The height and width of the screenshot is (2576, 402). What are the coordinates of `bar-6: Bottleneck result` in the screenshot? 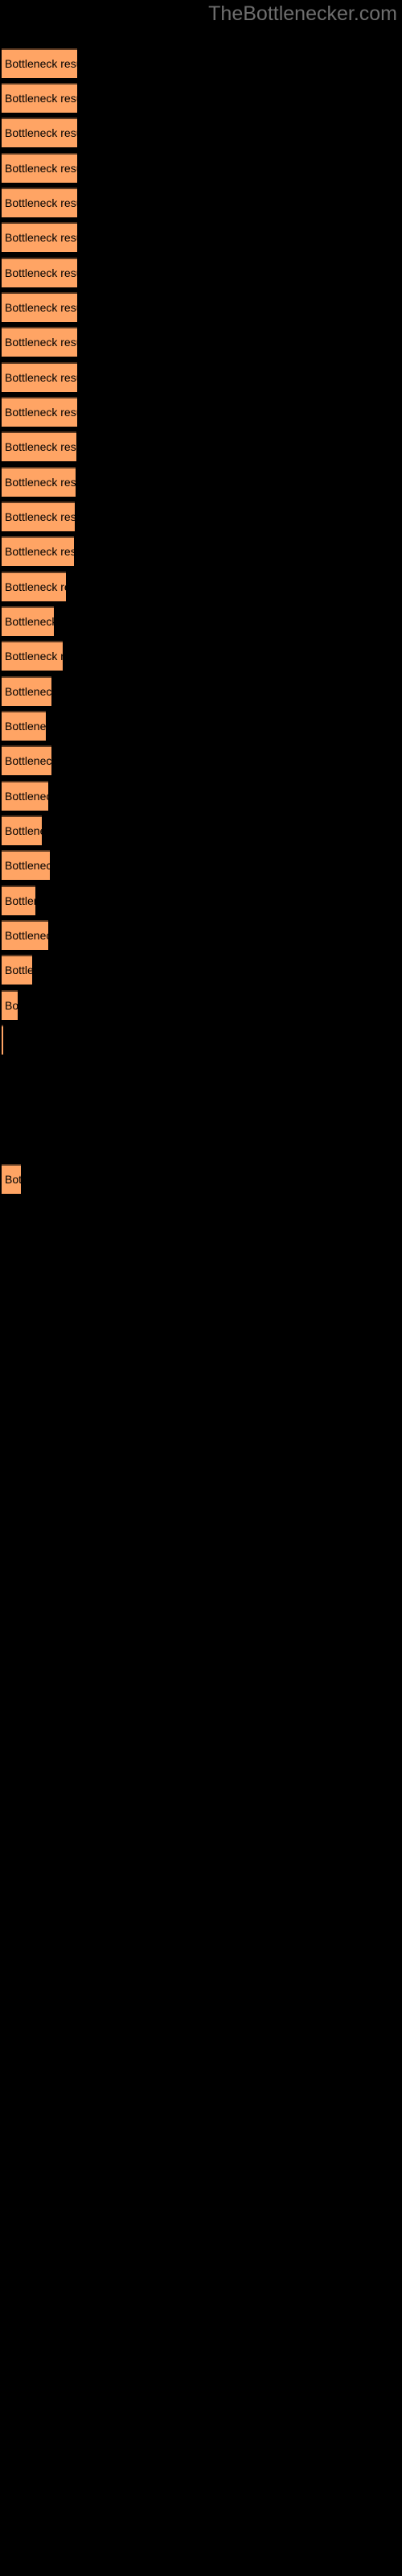 It's located at (39, 237).